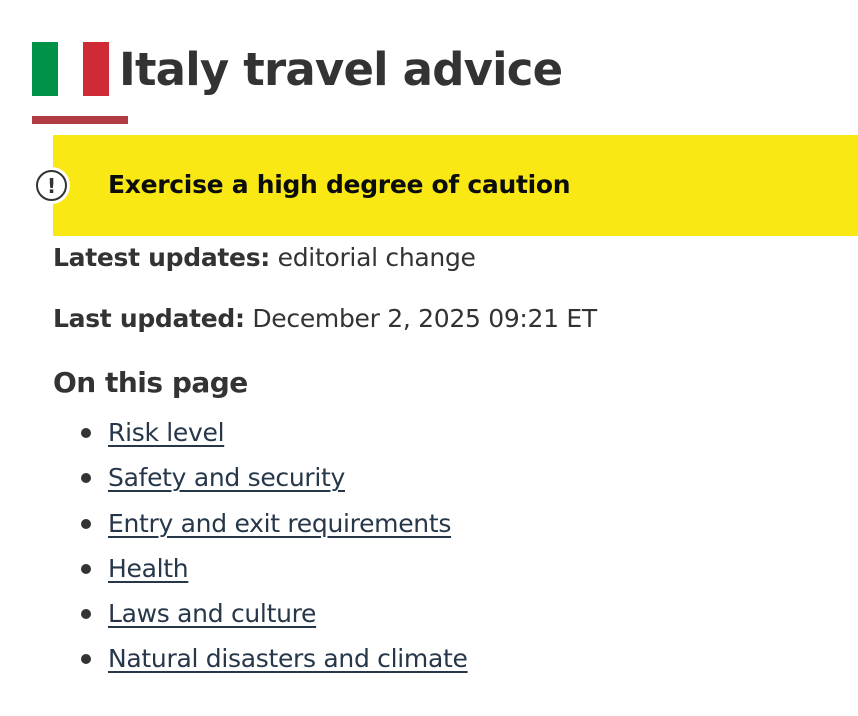 Image resolution: width=858 pixels, height=716 pixels. I want to click on page-title: Italy travel advice, so click(341, 69).